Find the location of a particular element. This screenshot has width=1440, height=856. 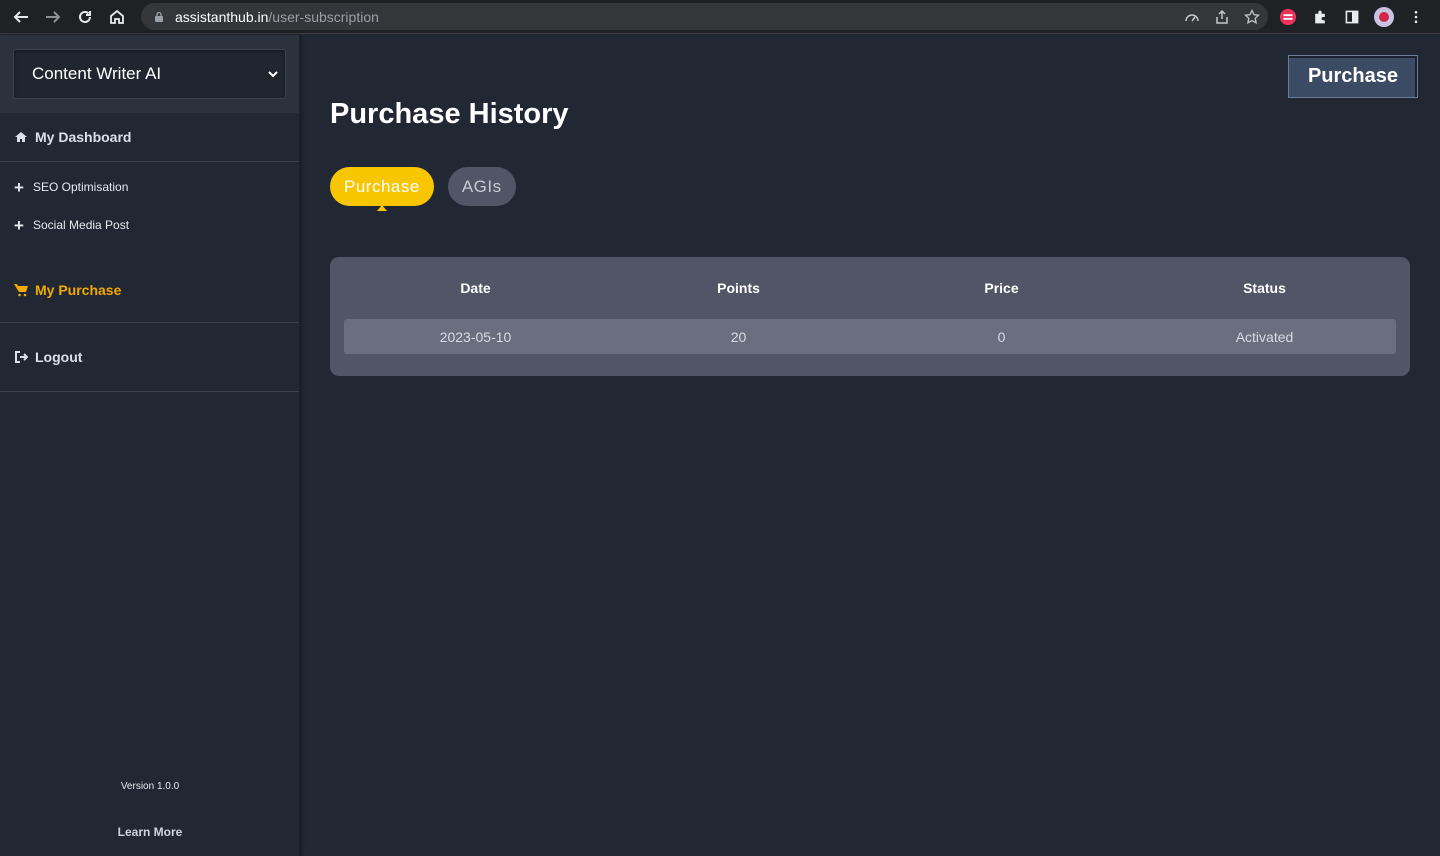

arrow-right-icon is located at coordinates (53, 16).